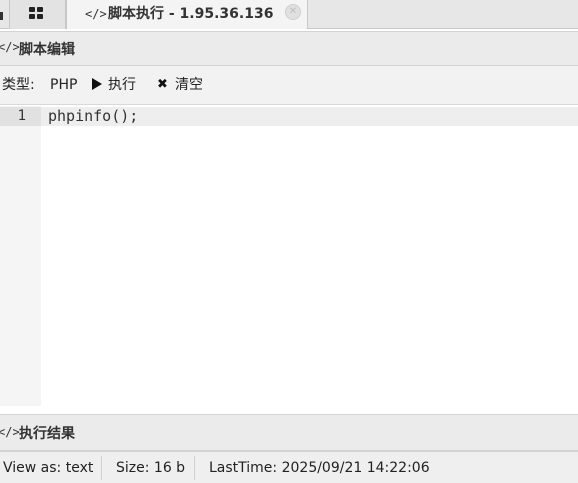 The height and width of the screenshot is (483, 578). What do you see at coordinates (36, 13) in the screenshot?
I see `grid-icon` at bounding box center [36, 13].